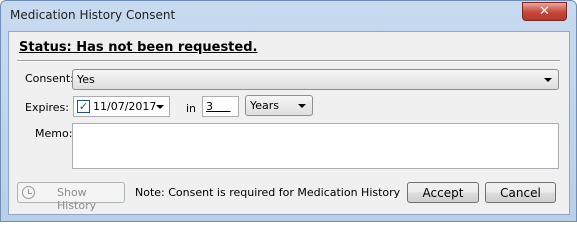 Image resolution: width=577 pixels, height=240 pixels. Describe the element at coordinates (288, 16) in the screenshot. I see `title-bar: Medication History Consent ✕` at that location.